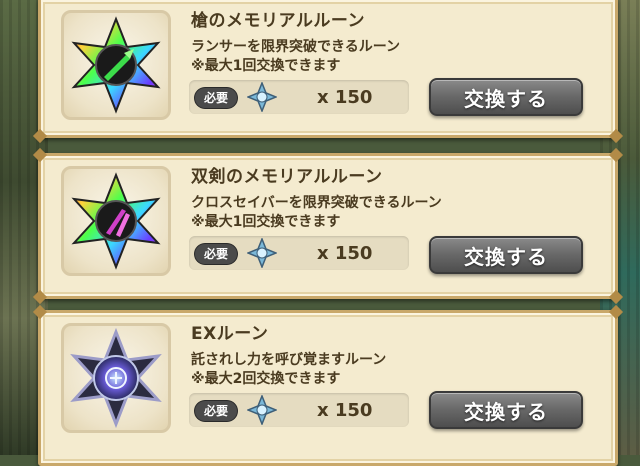 This screenshot has height=466, width=640. What do you see at coordinates (116, 221) in the screenshot?
I see `twin-sword-rune-icon` at bounding box center [116, 221].